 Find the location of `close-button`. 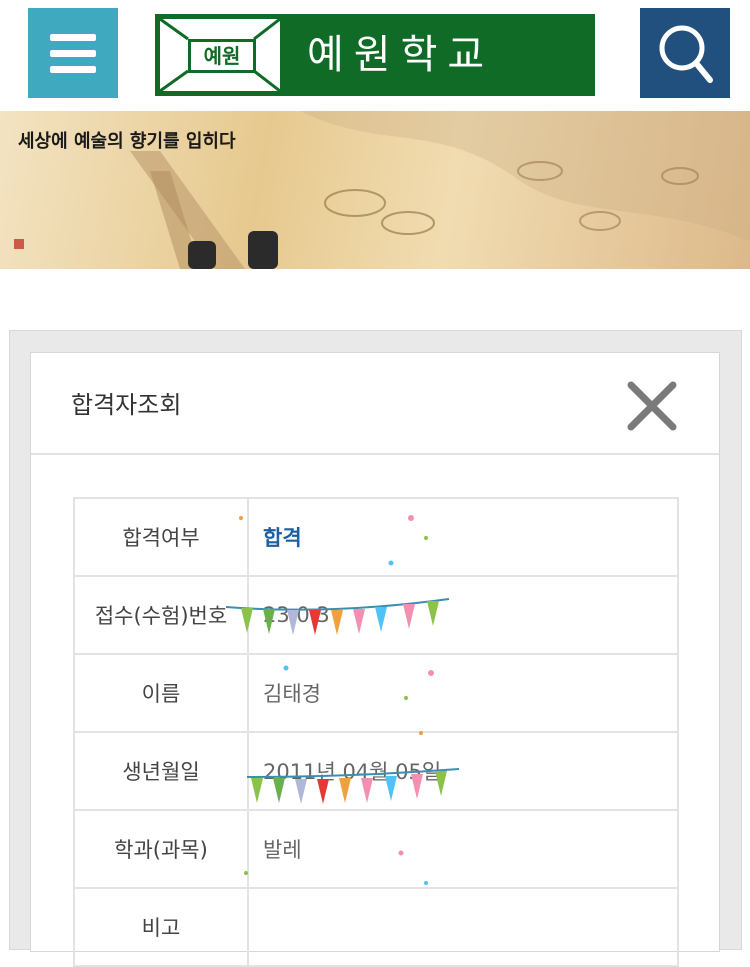

close-button is located at coordinates (652, 406).